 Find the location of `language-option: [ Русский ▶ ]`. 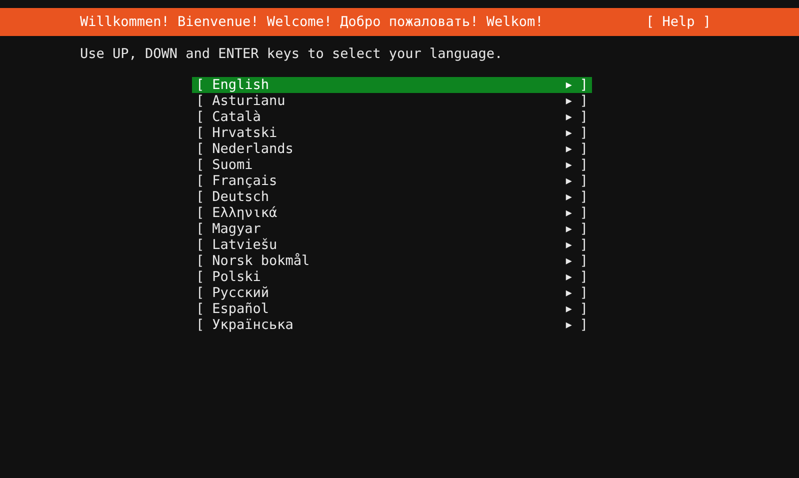

language-option: [ Русский ▶ ] is located at coordinates (392, 293).